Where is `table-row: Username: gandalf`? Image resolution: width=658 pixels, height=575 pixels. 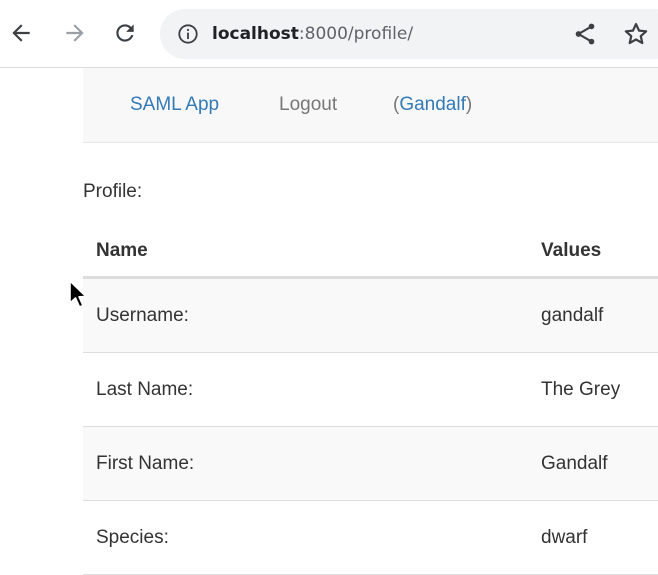 table-row: Username: gandalf is located at coordinates (370, 316).